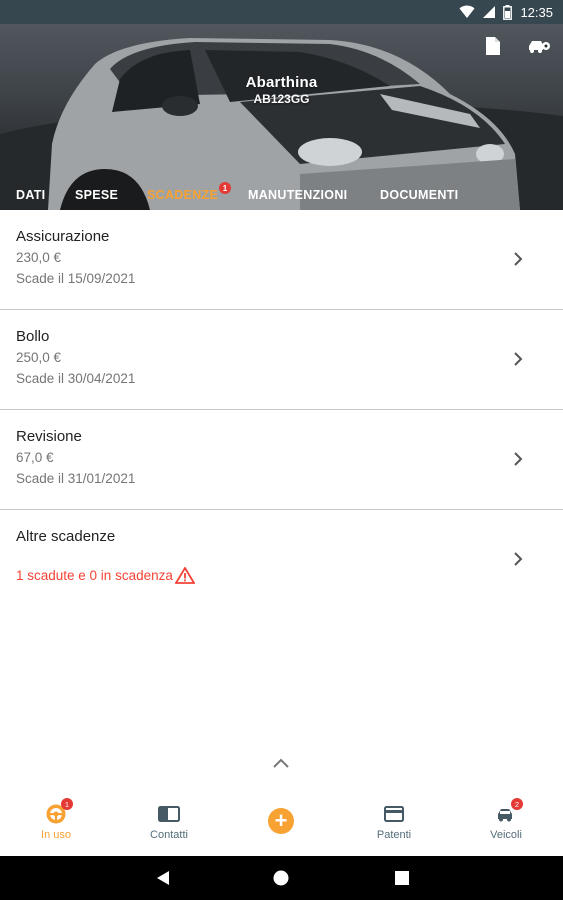  Describe the element at coordinates (467, 12) in the screenshot. I see `wifi-icon` at that location.